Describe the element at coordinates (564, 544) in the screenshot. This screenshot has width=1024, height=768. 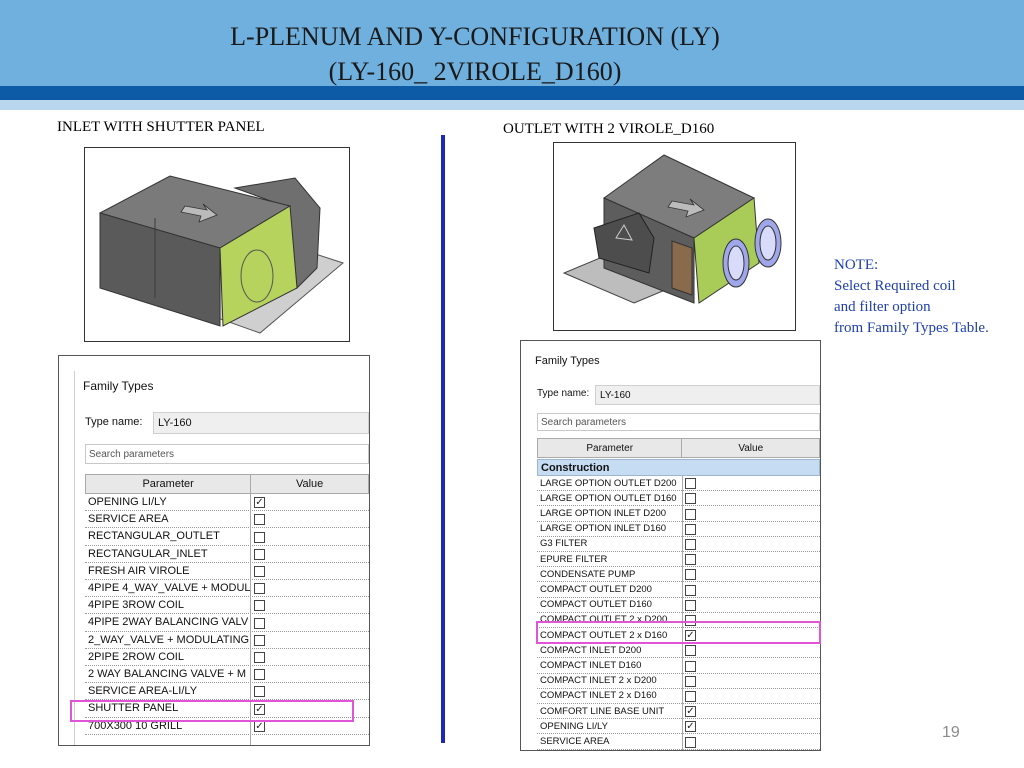
I see `parameter-name: G3 FILTER` at that location.